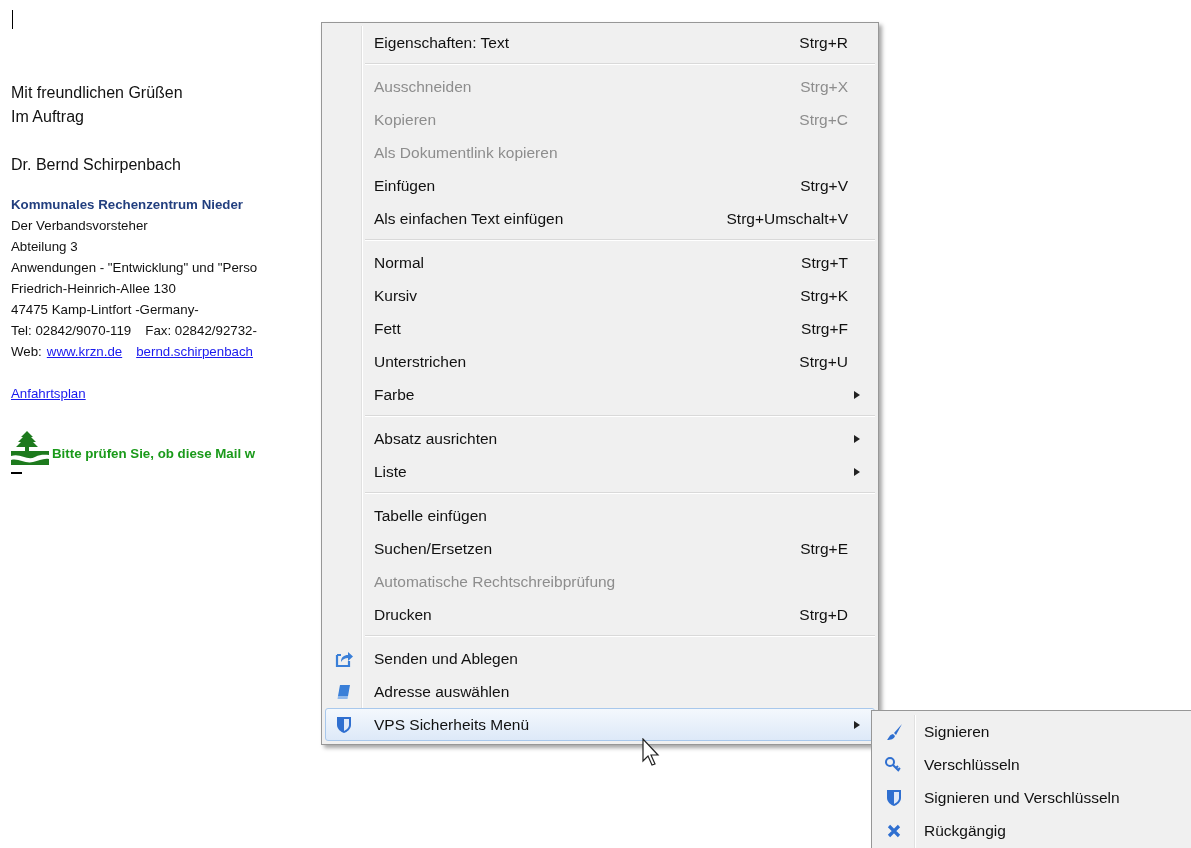  Describe the element at coordinates (600, 394) in the screenshot. I see `menu-item: Farbe` at that location.